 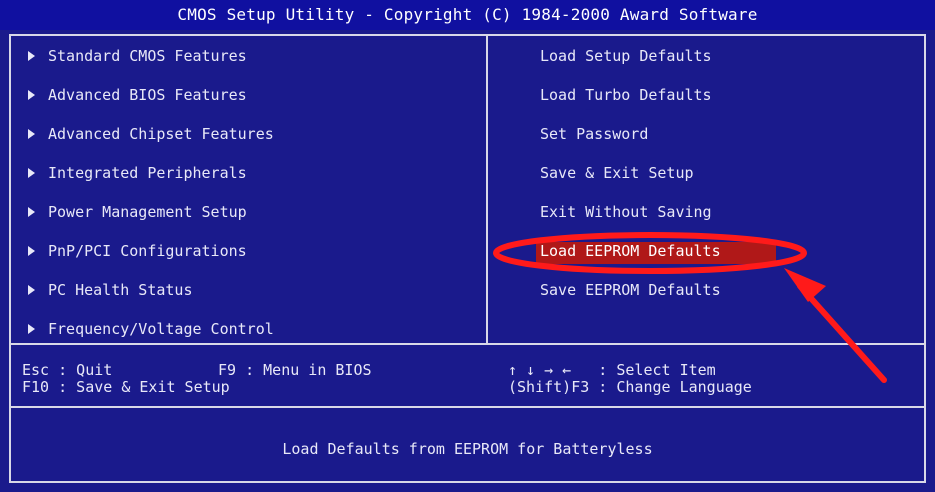 I want to click on highlight-circle, so click(x=650, y=253).